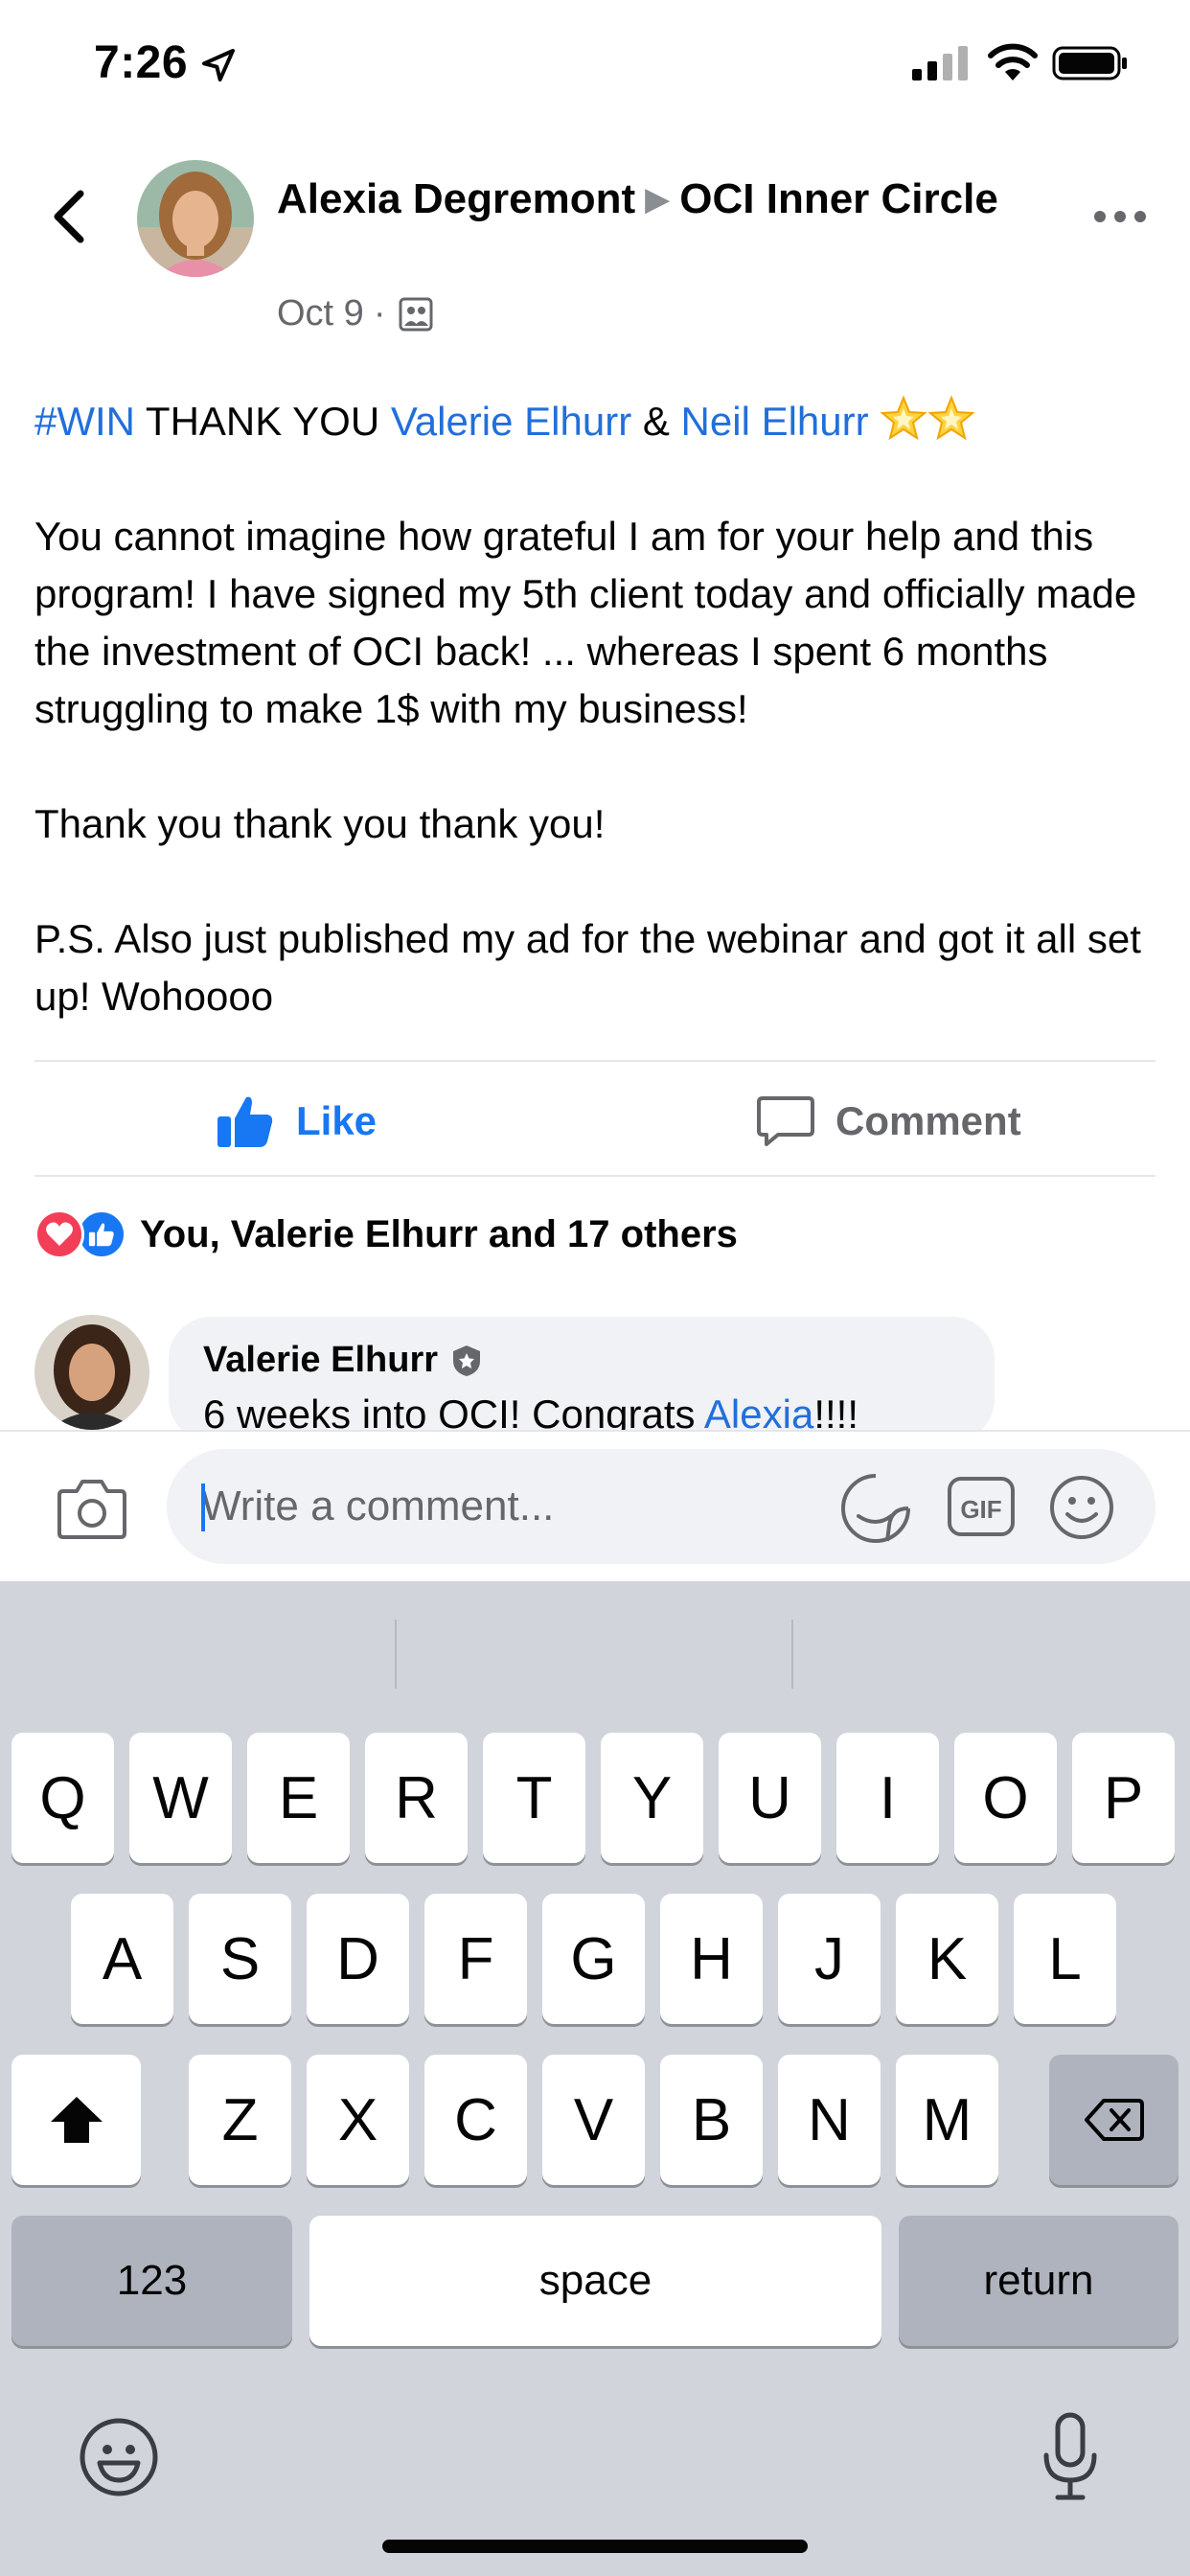 The height and width of the screenshot is (2576, 1190). Describe the element at coordinates (839, 198) in the screenshot. I see `group-name: OCI Inner Circle` at that location.